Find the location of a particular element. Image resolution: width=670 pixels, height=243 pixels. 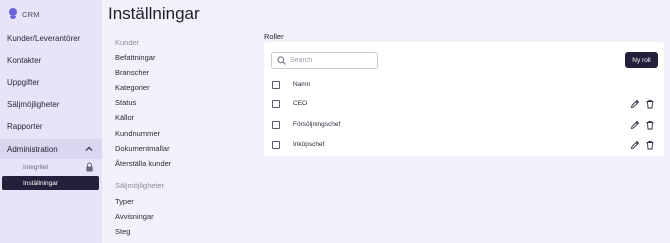

settings-link-status: Status is located at coordinates (125, 102).